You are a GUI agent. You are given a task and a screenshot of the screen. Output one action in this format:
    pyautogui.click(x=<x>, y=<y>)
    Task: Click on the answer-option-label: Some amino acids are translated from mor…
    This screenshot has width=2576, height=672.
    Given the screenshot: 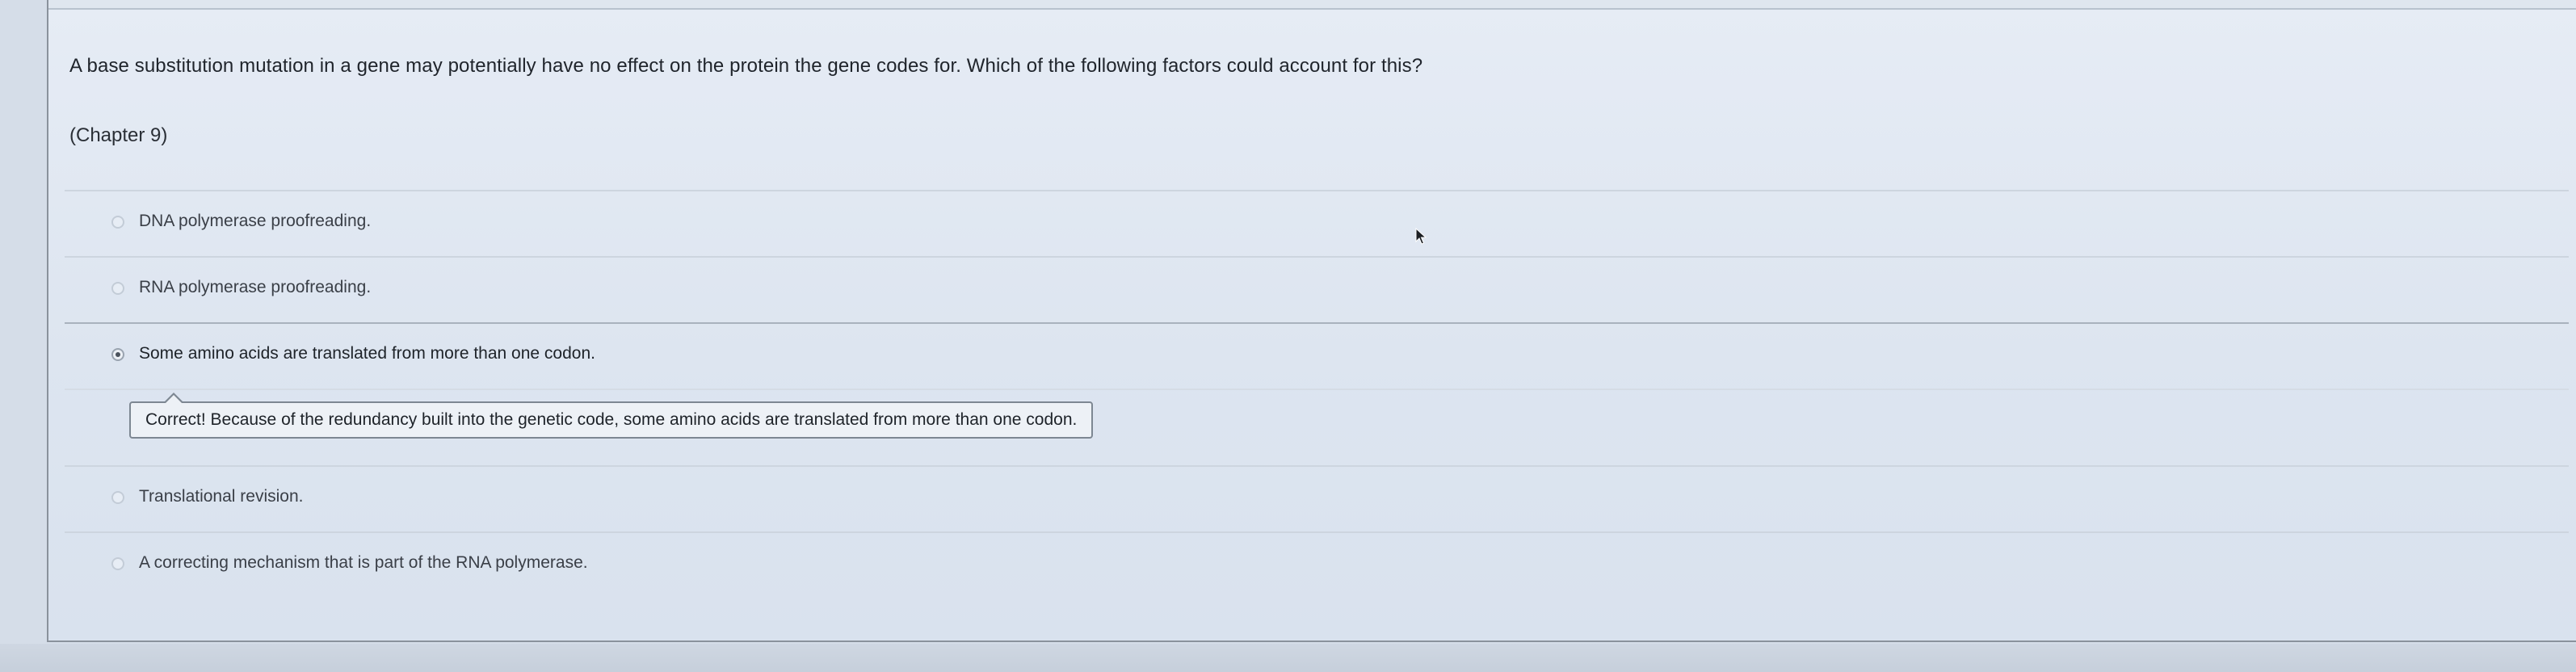 What is the action you would take?
    pyautogui.click(x=367, y=353)
    